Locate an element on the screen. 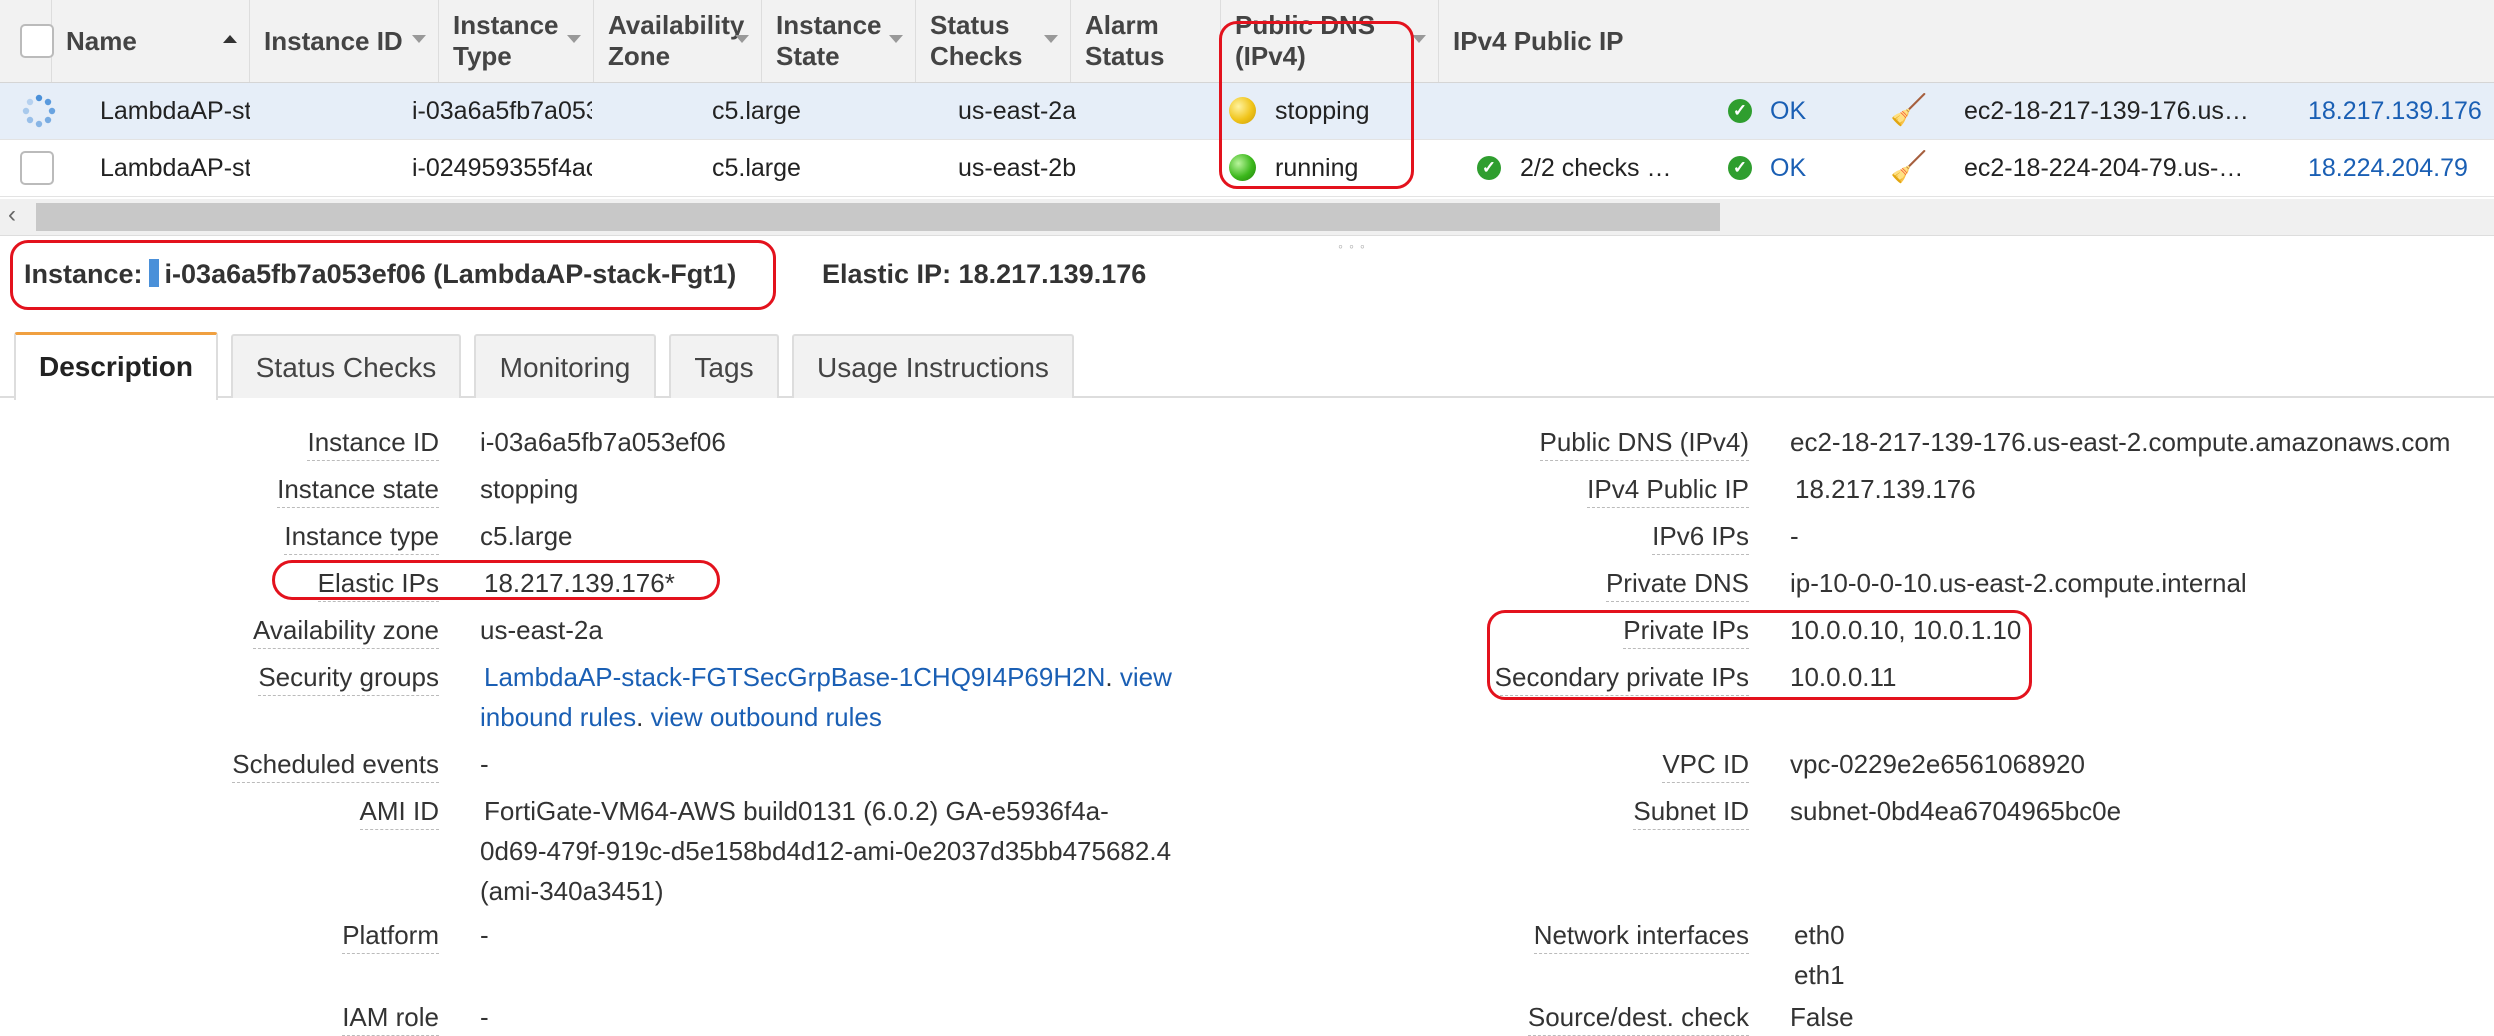 This screenshot has width=2494, height=1036. select-all-cell is located at coordinates (27, 41).